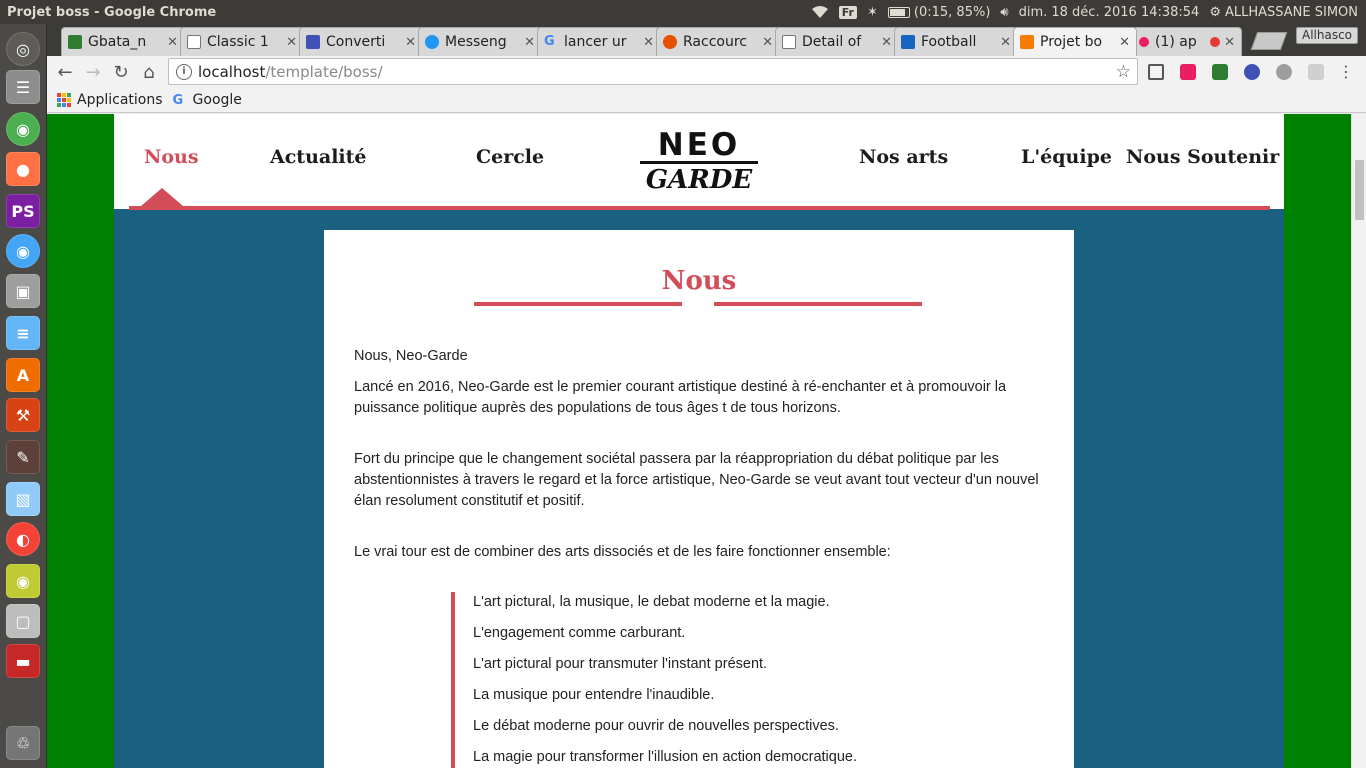 Image resolution: width=1366 pixels, height=768 pixels. Describe the element at coordinates (820, 12) in the screenshot. I see `wifi-icon` at that location.